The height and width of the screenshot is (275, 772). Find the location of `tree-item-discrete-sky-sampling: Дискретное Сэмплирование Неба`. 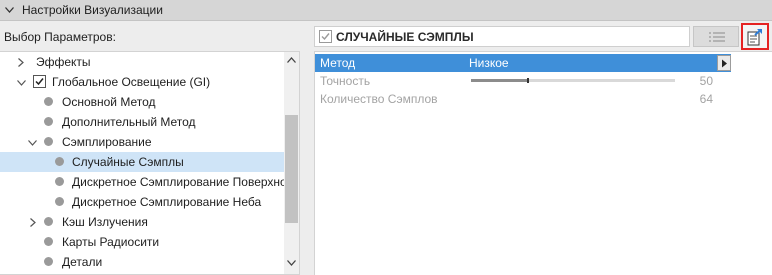

tree-item-discrete-sky-sampling: Дискретное Сэмплирование Неба is located at coordinates (142, 202).